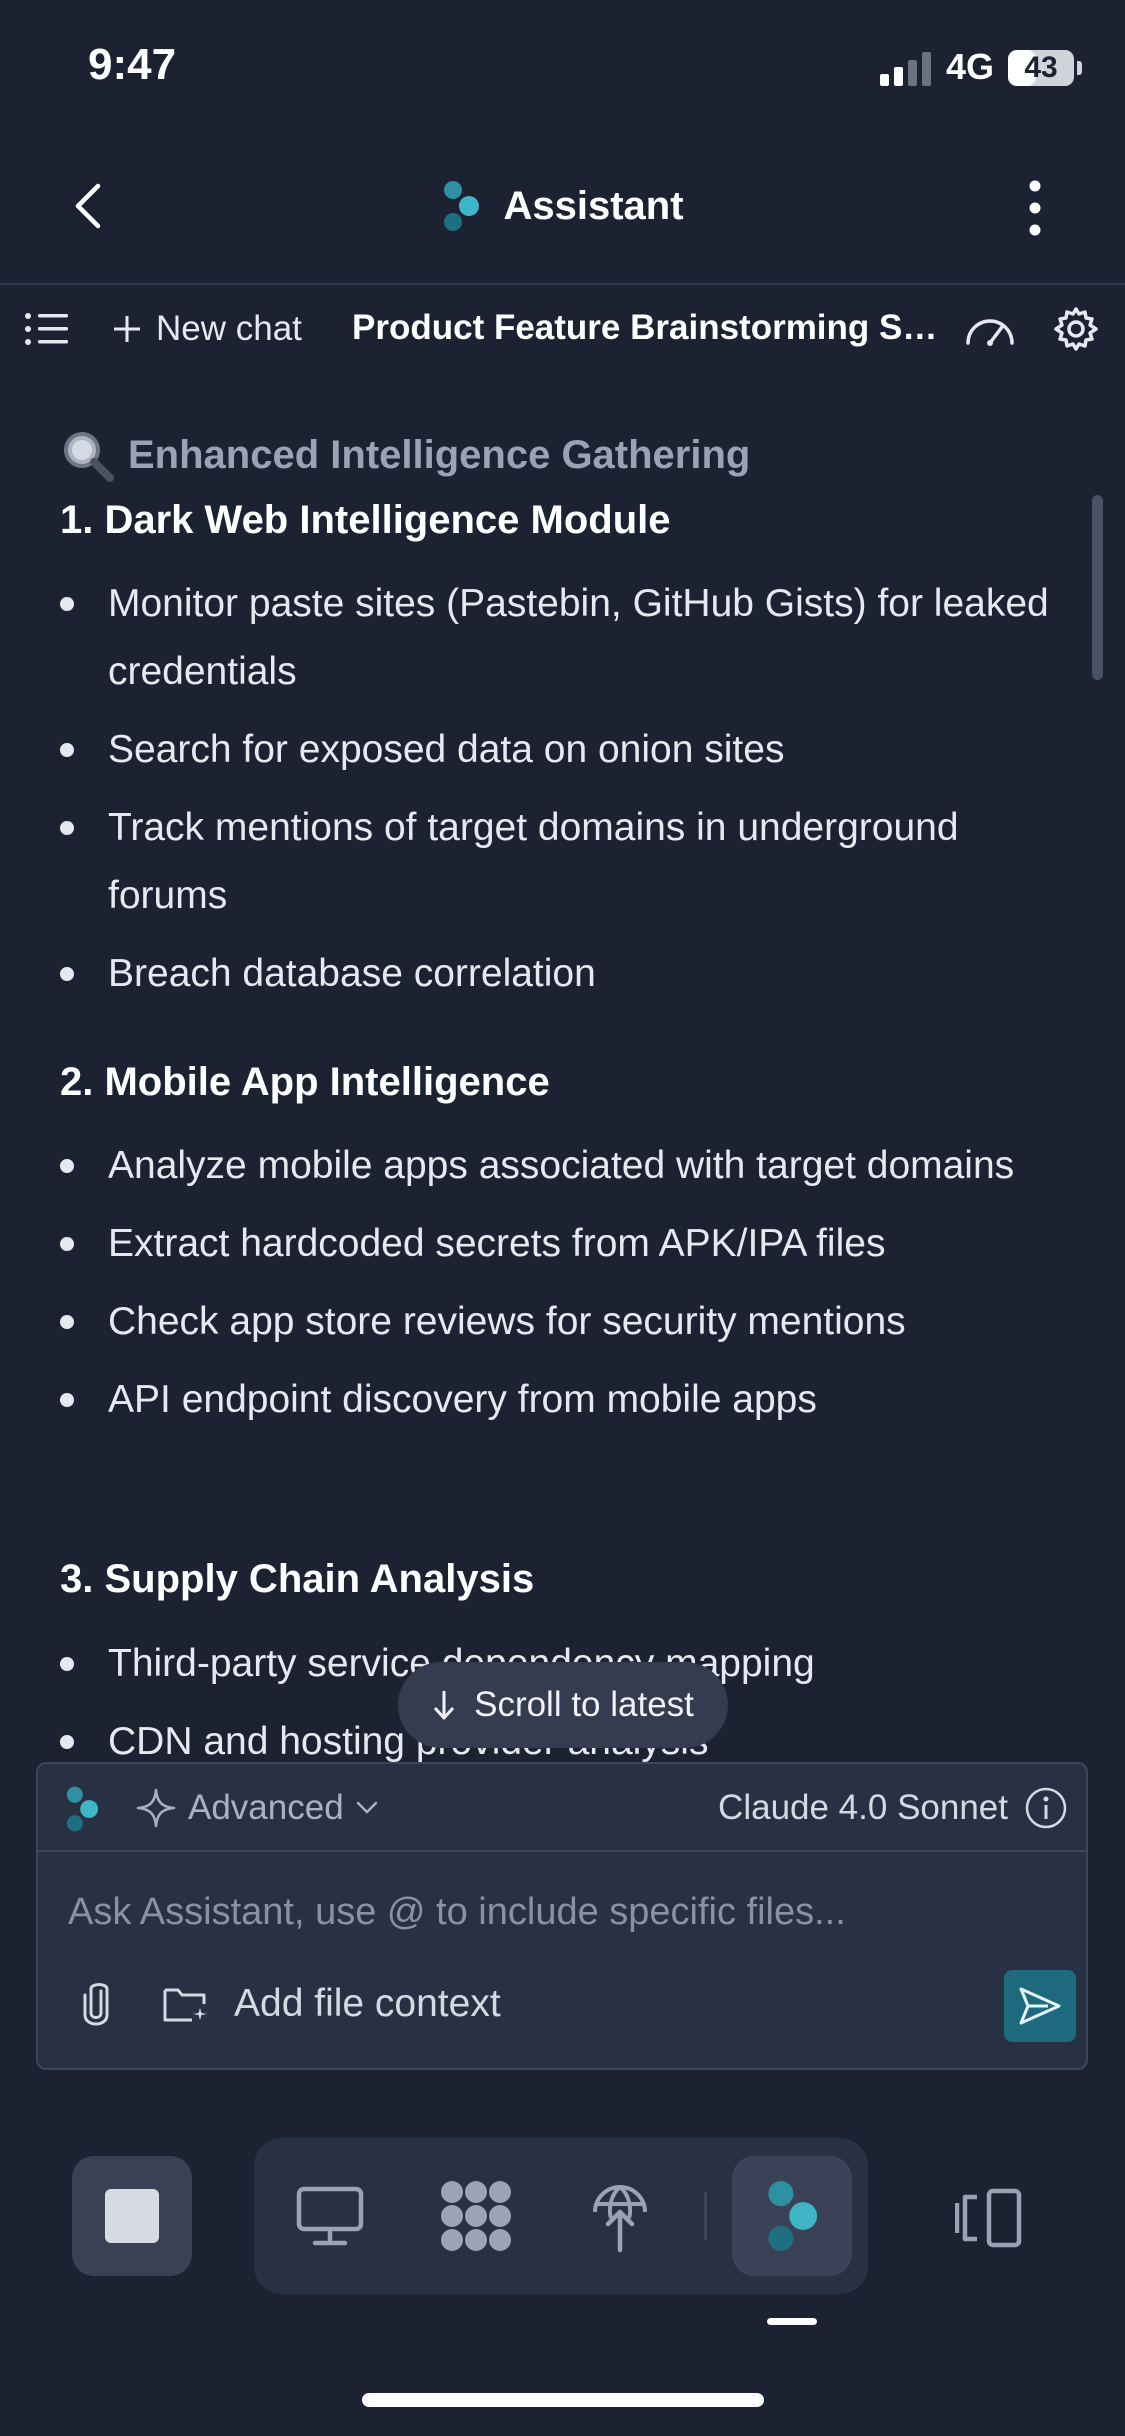 Image resolution: width=1125 pixels, height=2436 pixels. Describe the element at coordinates (560, 750) in the screenshot. I see `list-item: Search for exposed data on onion sites` at that location.